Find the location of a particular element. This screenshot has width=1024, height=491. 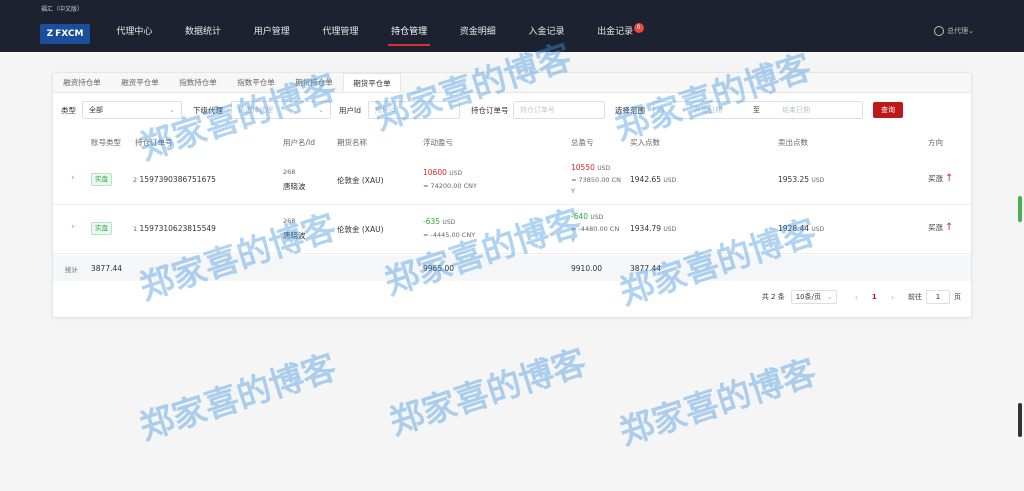

date-end: 结束日期 is located at coordinates (796, 110).